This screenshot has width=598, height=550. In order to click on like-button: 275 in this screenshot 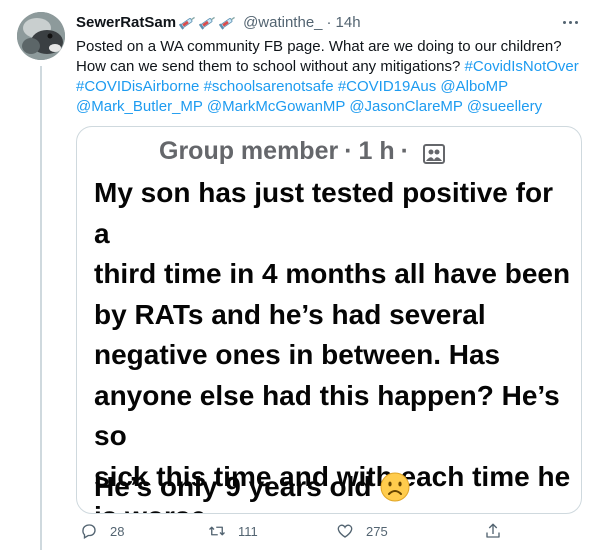, I will do `click(362, 531)`.